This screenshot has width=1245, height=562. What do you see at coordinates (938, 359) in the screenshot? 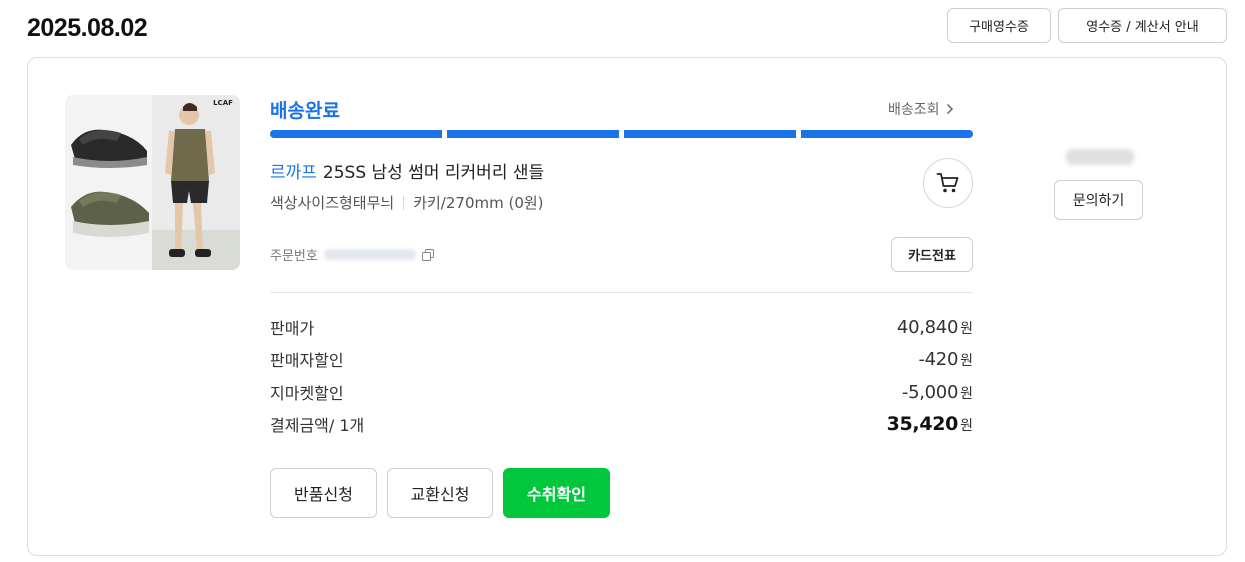
I see `price-value: -420` at bounding box center [938, 359].